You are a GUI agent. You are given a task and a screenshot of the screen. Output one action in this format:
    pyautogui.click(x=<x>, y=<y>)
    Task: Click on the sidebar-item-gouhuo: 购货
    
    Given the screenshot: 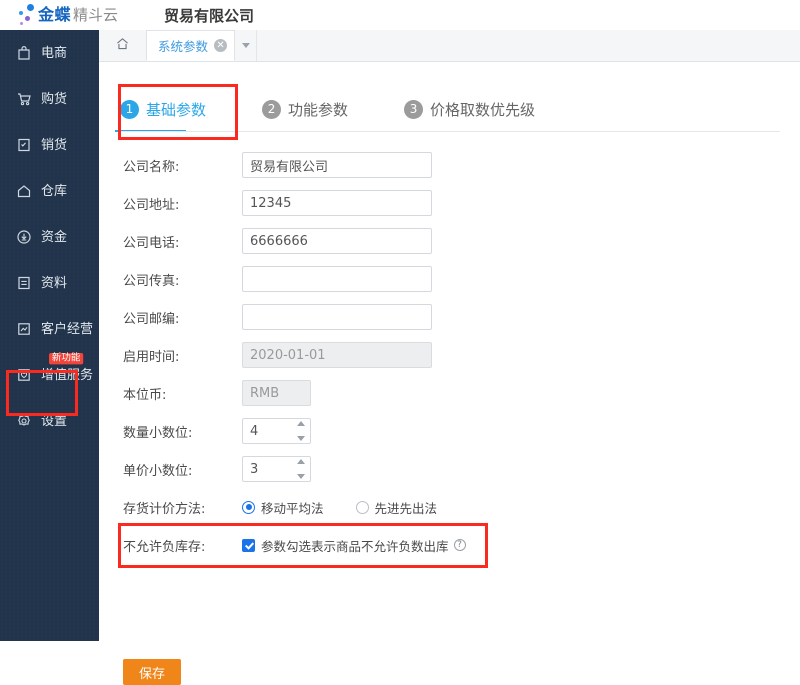 What is the action you would take?
    pyautogui.click(x=49, y=99)
    